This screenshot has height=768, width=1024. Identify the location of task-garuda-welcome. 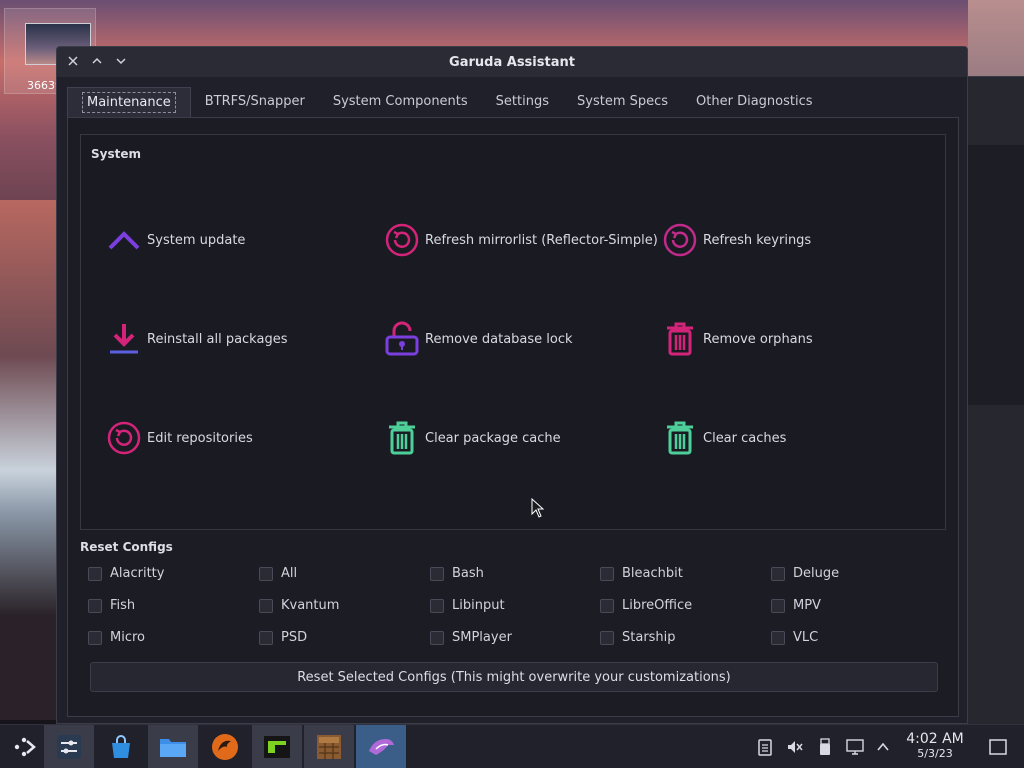
(381, 746).